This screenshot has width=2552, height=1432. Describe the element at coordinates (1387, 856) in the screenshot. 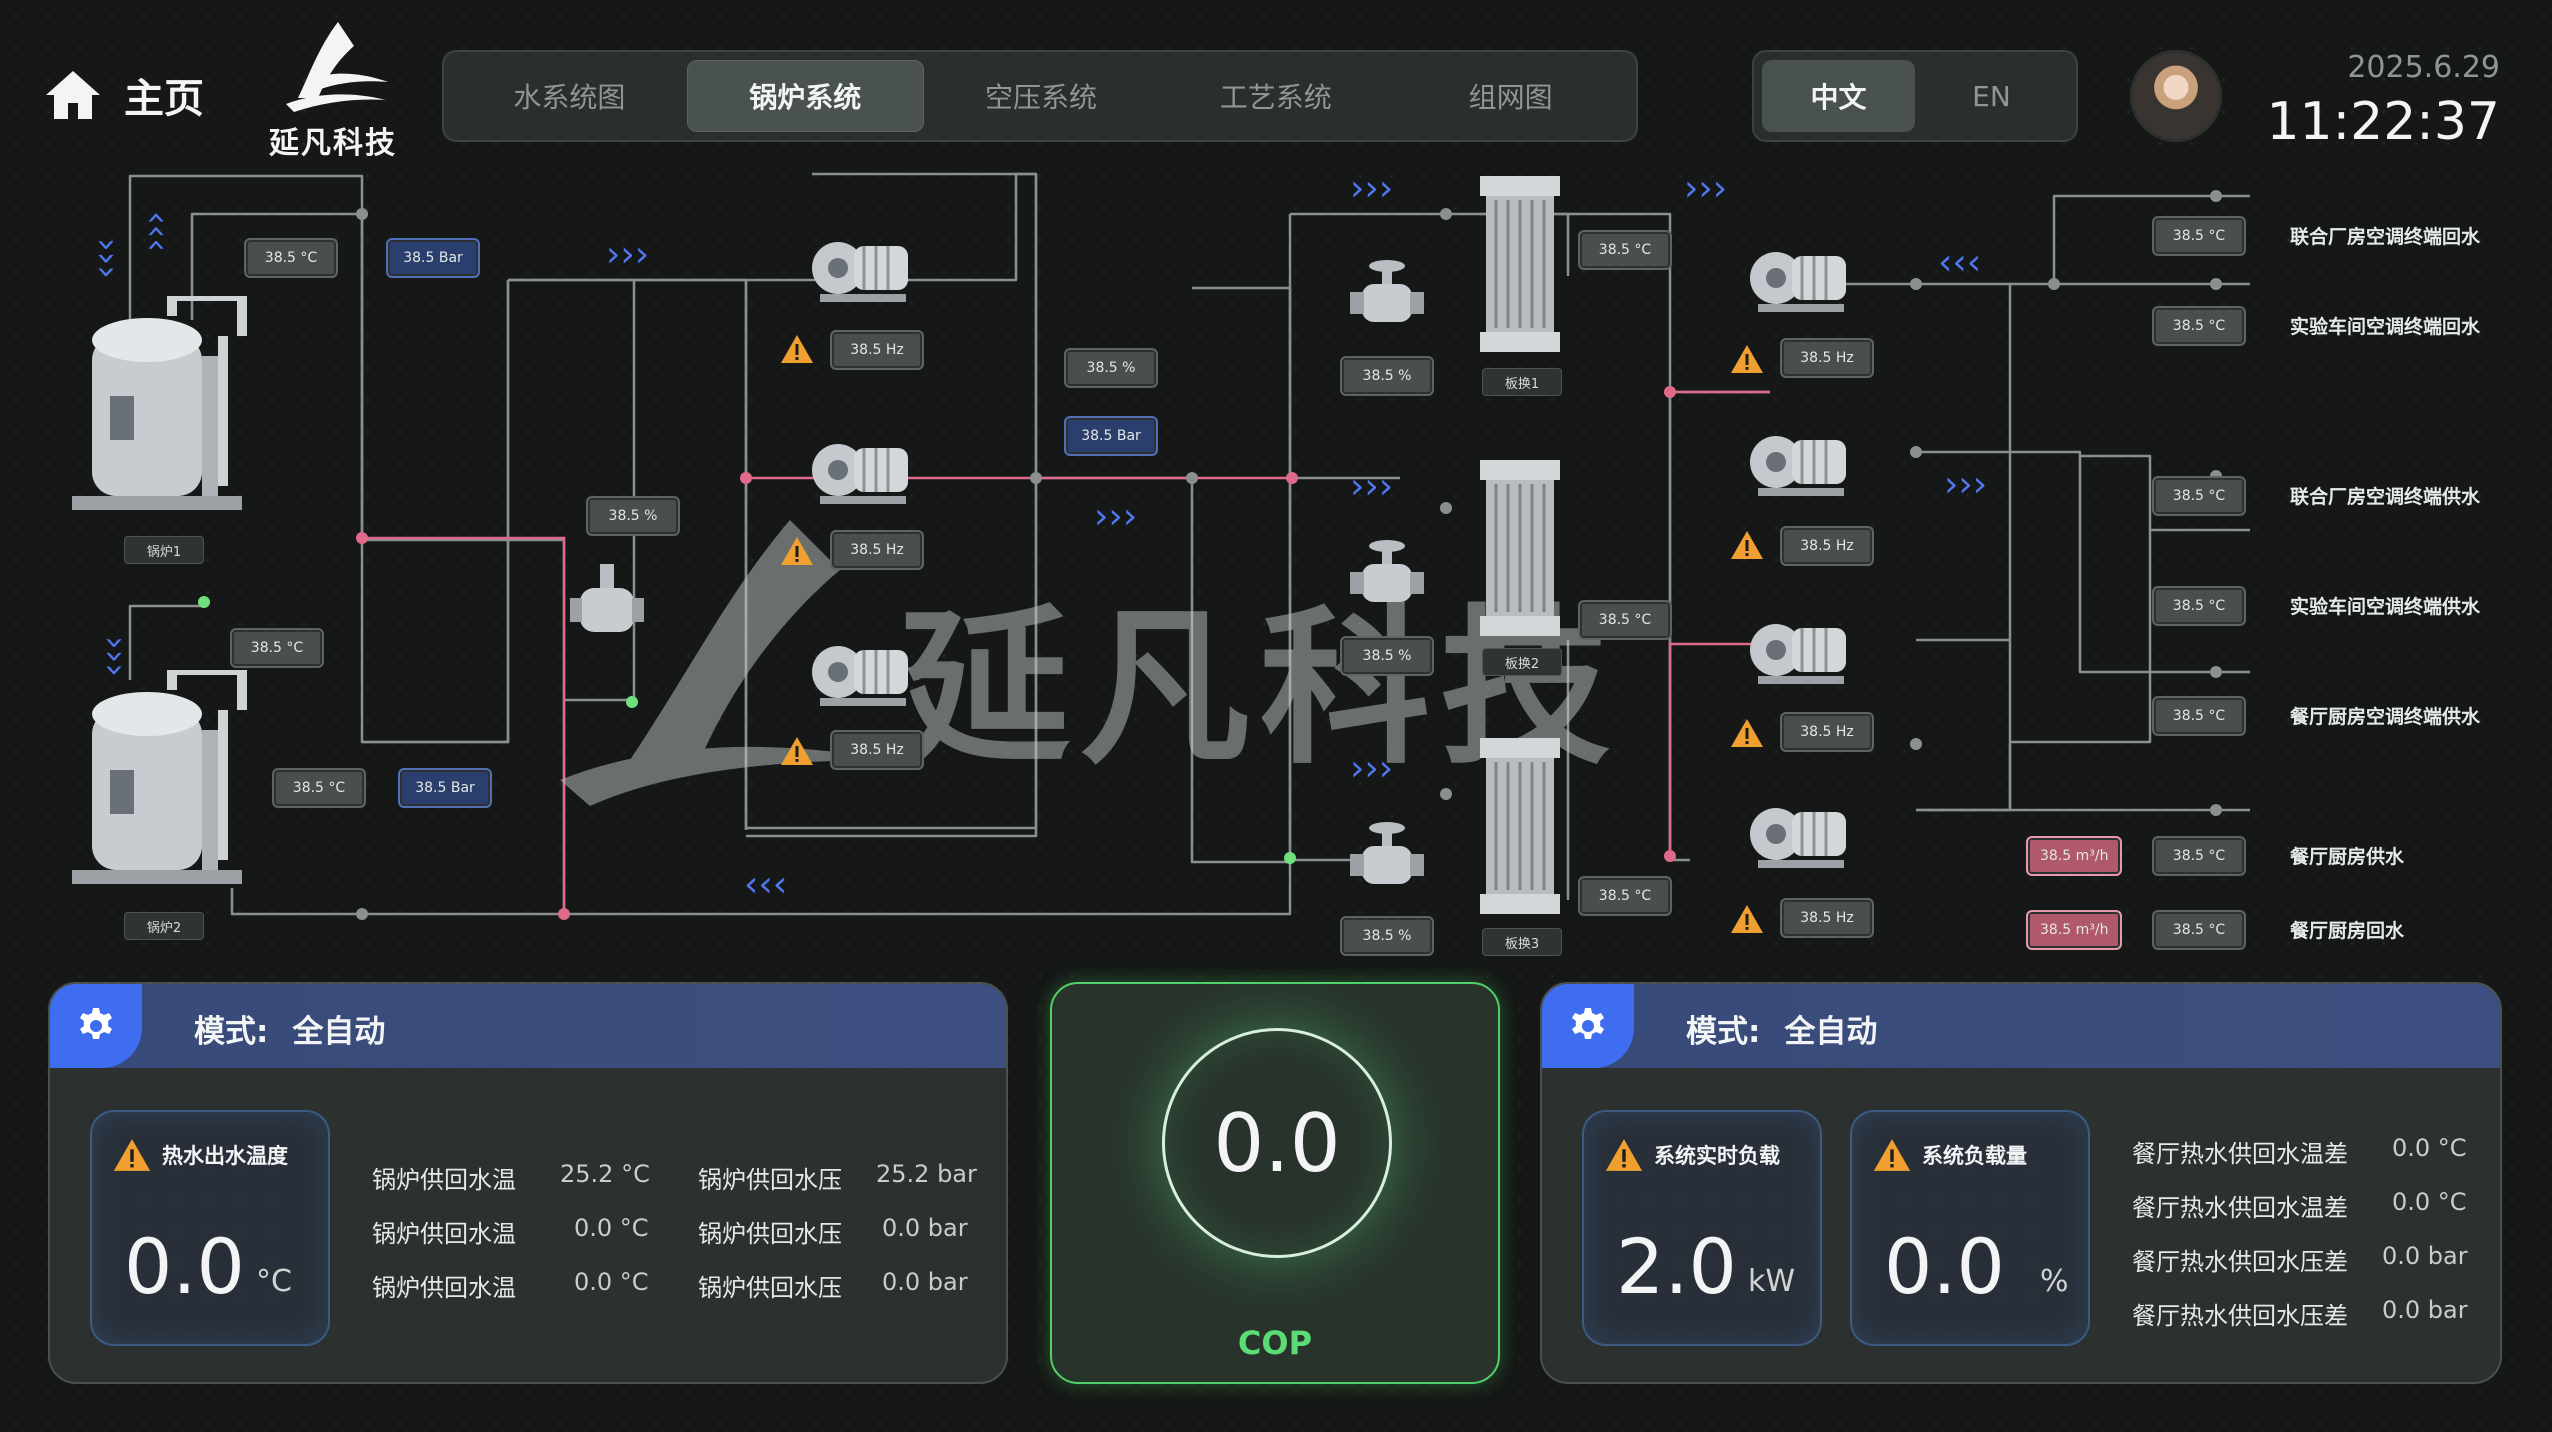

I see `valve-3-icon` at that location.